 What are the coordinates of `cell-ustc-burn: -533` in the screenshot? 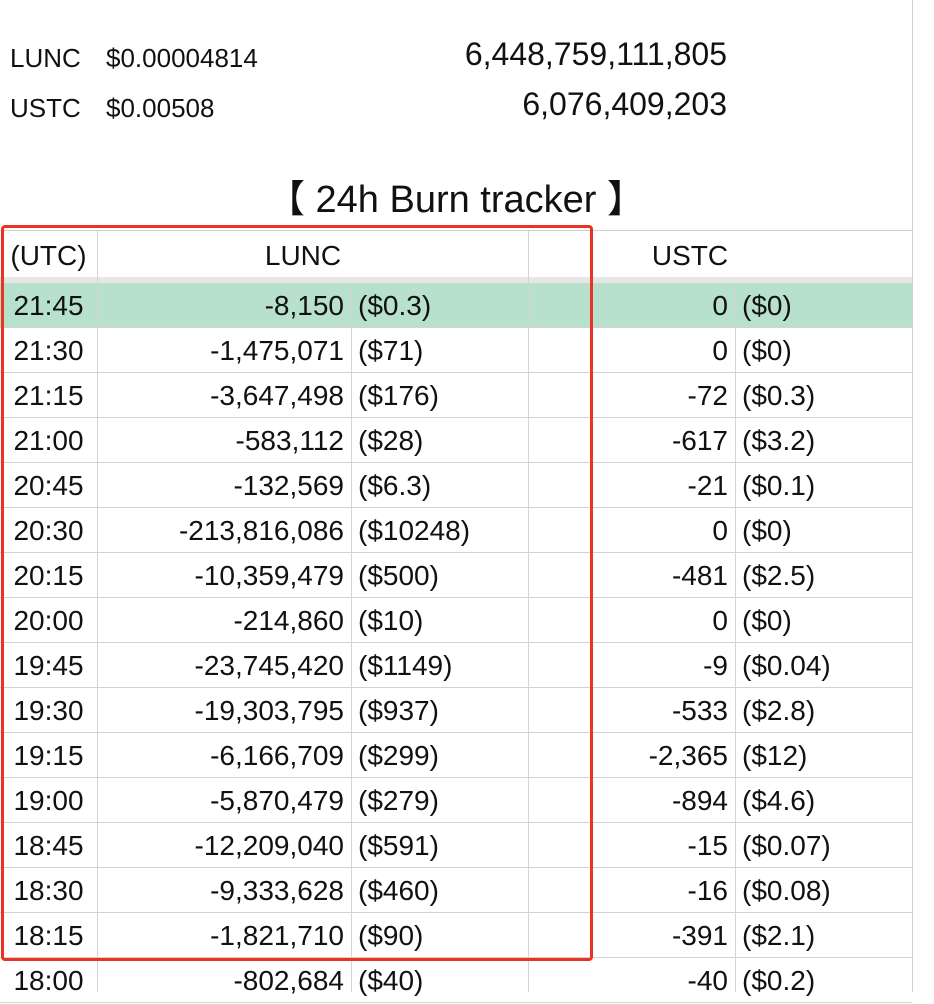 It's located at (629, 710).